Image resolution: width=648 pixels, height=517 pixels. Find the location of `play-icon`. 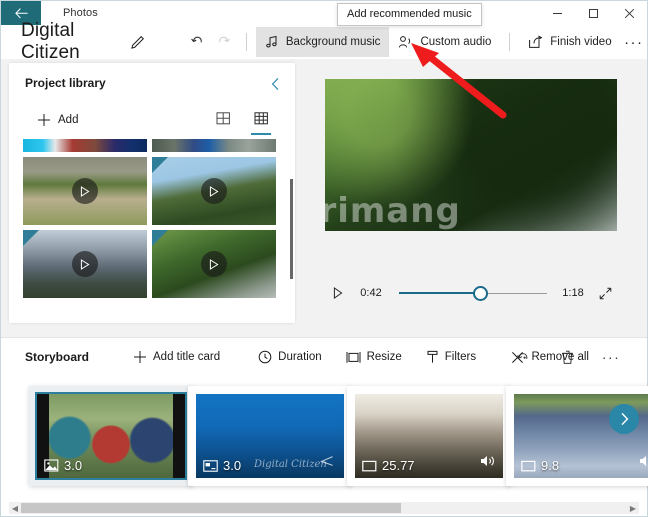

play-icon is located at coordinates (85, 191).